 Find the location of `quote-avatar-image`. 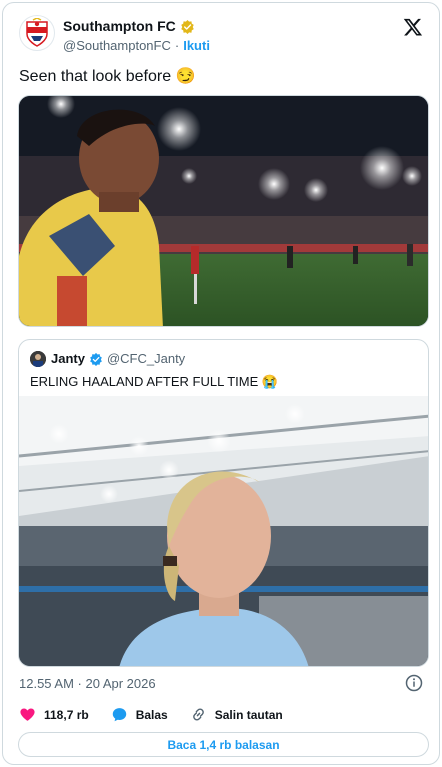

quote-avatar-image is located at coordinates (38, 359).